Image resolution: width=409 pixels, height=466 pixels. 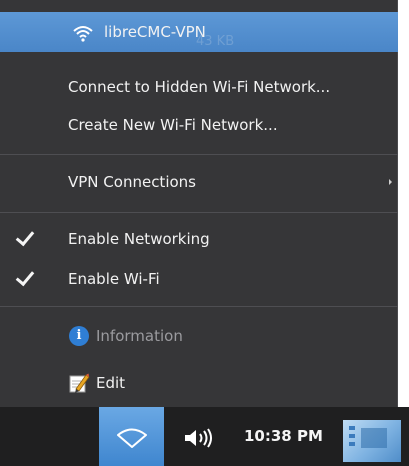 I want to click on menu-item-enable-networking: Enable Networking, so click(x=199, y=239).